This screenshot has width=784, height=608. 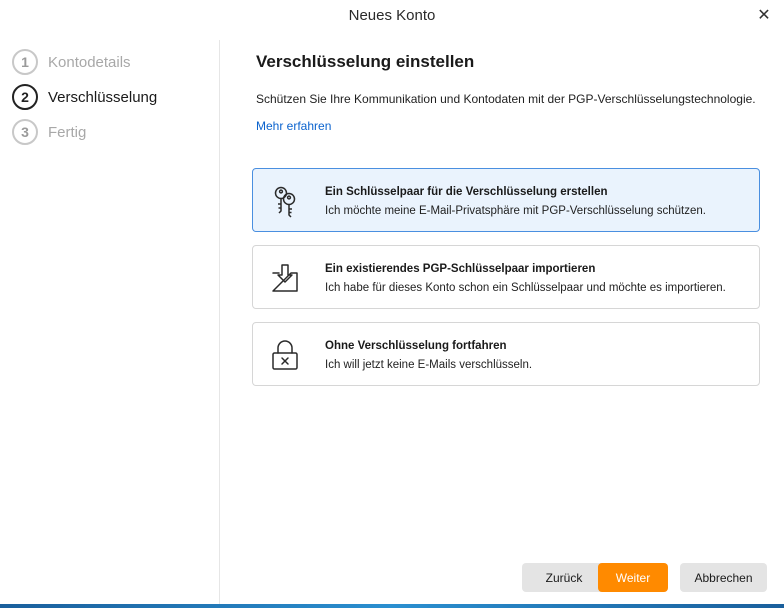 I want to click on learn-more-link: Mehr erfahren, so click(x=293, y=126).